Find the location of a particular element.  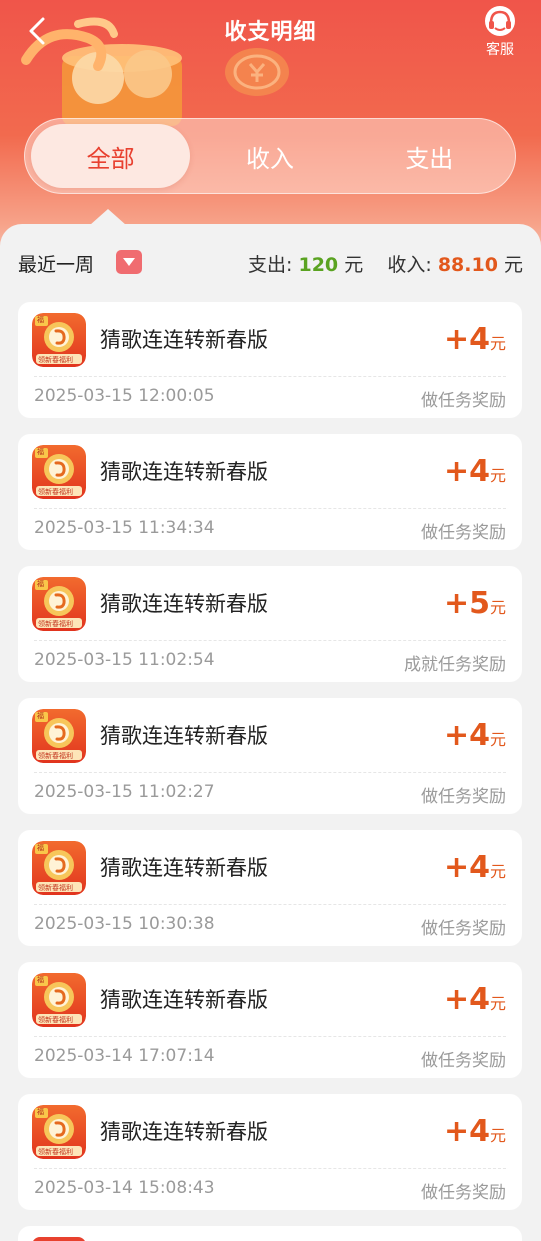

income-value: 88.10 is located at coordinates (467, 265).